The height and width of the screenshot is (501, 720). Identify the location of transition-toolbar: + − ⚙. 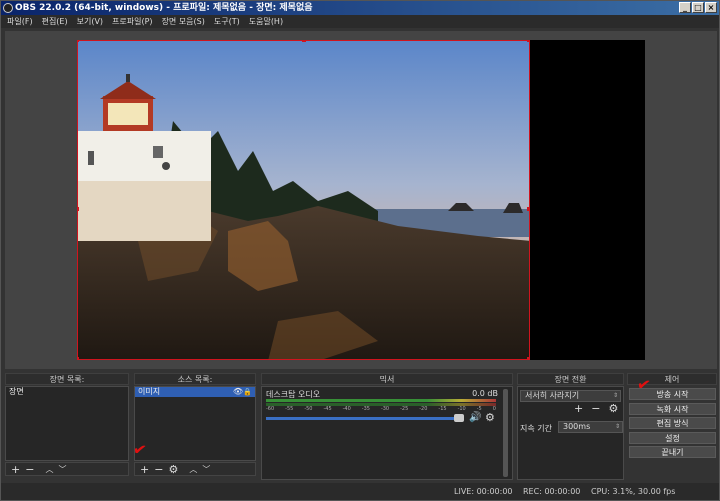
(596, 408).